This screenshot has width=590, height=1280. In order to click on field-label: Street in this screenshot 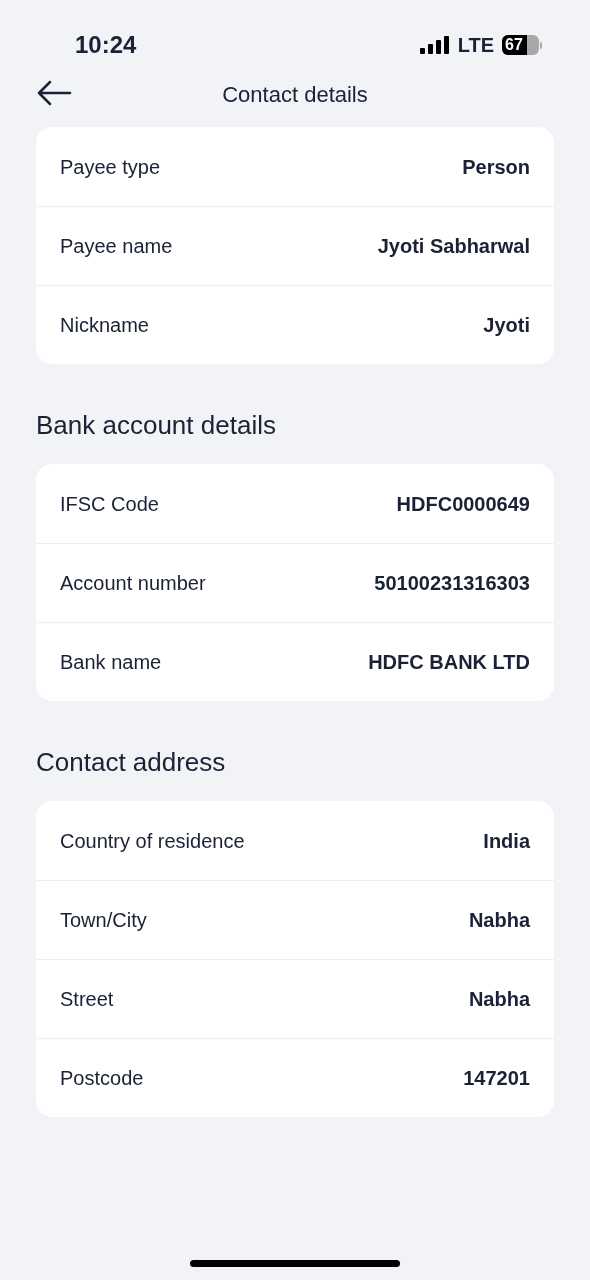, I will do `click(87, 999)`.